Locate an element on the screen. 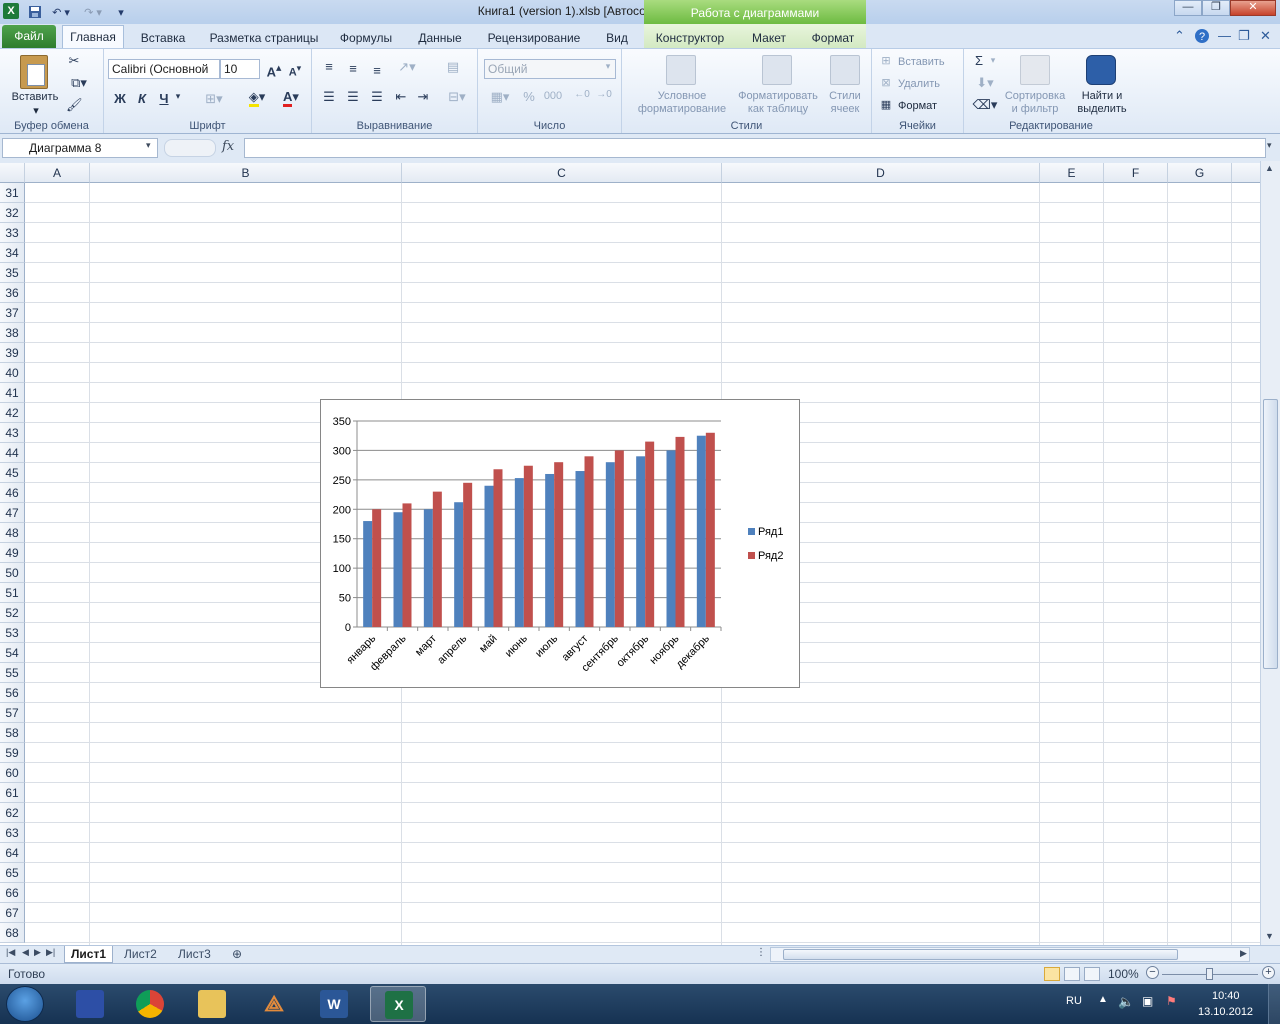 The width and height of the screenshot is (1280, 1024). borders-icon: ⊞▾ is located at coordinates (214, 99).